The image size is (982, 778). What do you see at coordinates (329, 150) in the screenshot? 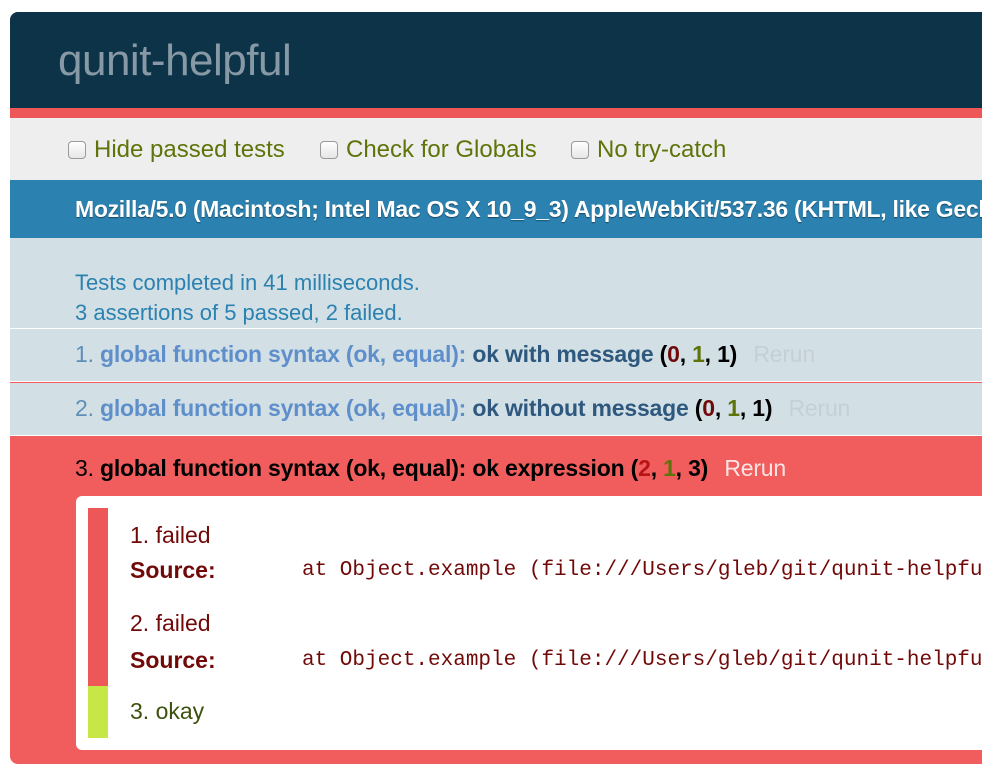
I see `check-globals-checkbox` at bounding box center [329, 150].